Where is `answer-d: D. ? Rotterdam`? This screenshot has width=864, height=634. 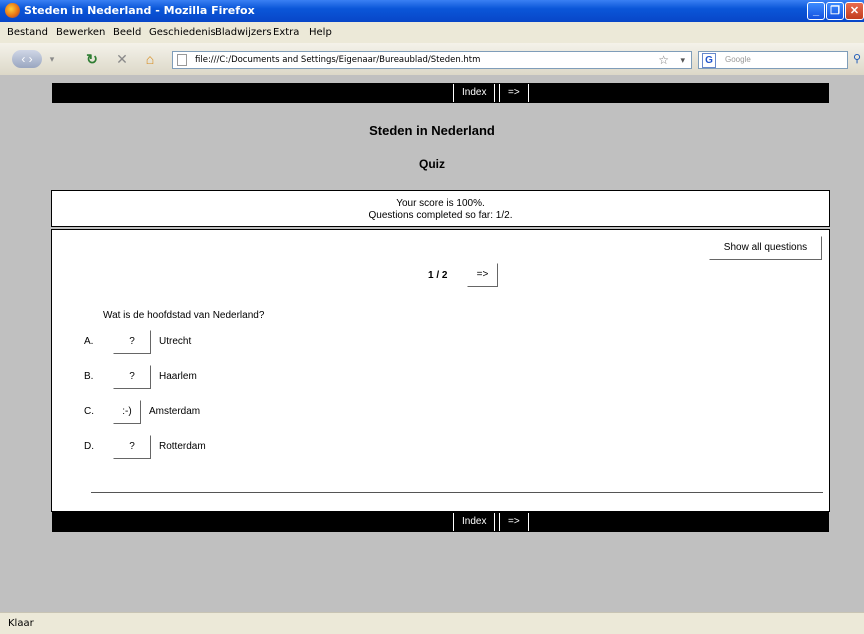 answer-d: D. ? Rotterdam is located at coordinates (234, 447).